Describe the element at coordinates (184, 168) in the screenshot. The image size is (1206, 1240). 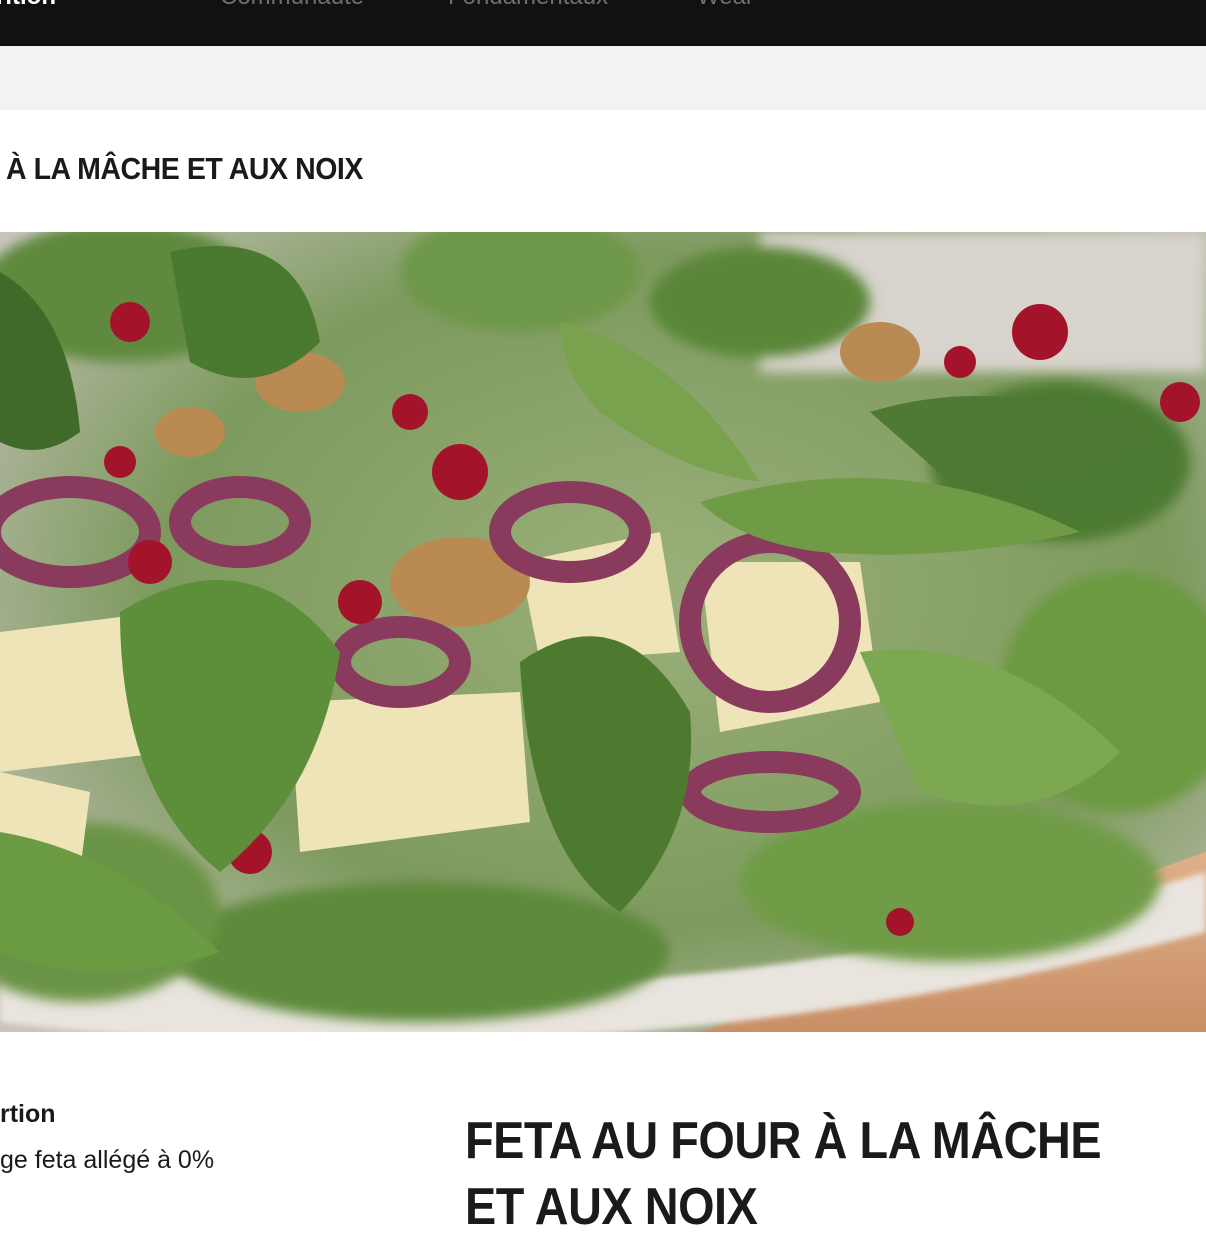
I see `breadcrumb-recipe-title: À LA MÂCHE ET AUX NOIX` at that location.